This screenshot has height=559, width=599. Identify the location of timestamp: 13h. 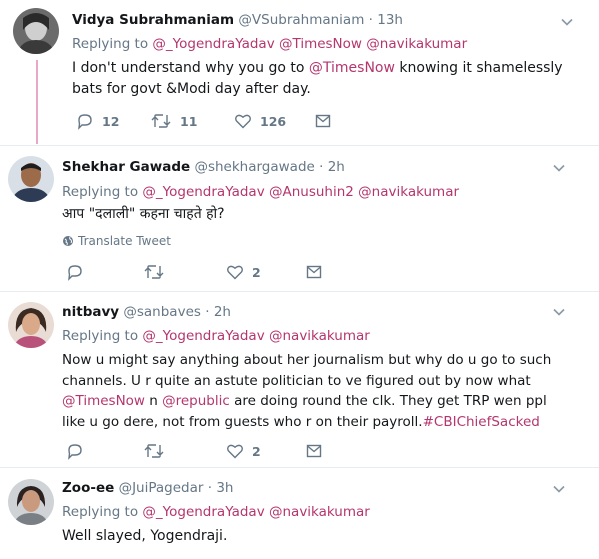
(390, 20).